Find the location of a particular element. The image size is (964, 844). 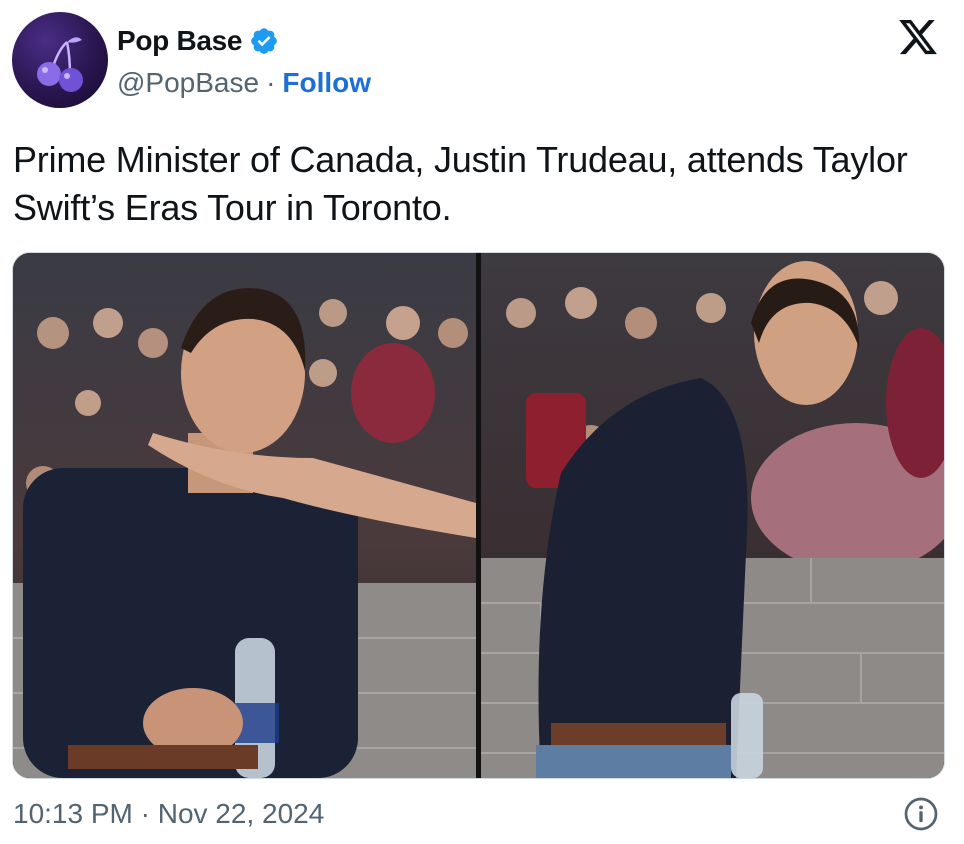

avatar is located at coordinates (60, 60).